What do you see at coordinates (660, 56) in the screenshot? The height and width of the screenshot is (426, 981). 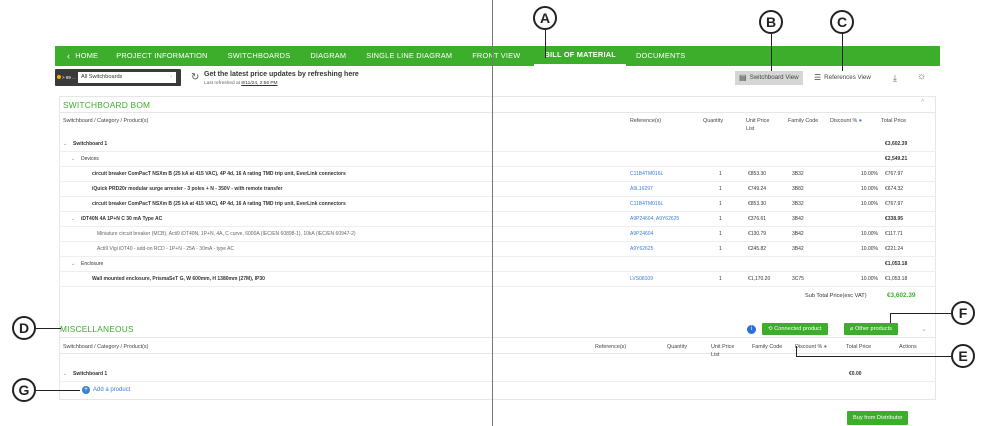 I see `nav-documents: DOCUMENTS` at bounding box center [660, 56].